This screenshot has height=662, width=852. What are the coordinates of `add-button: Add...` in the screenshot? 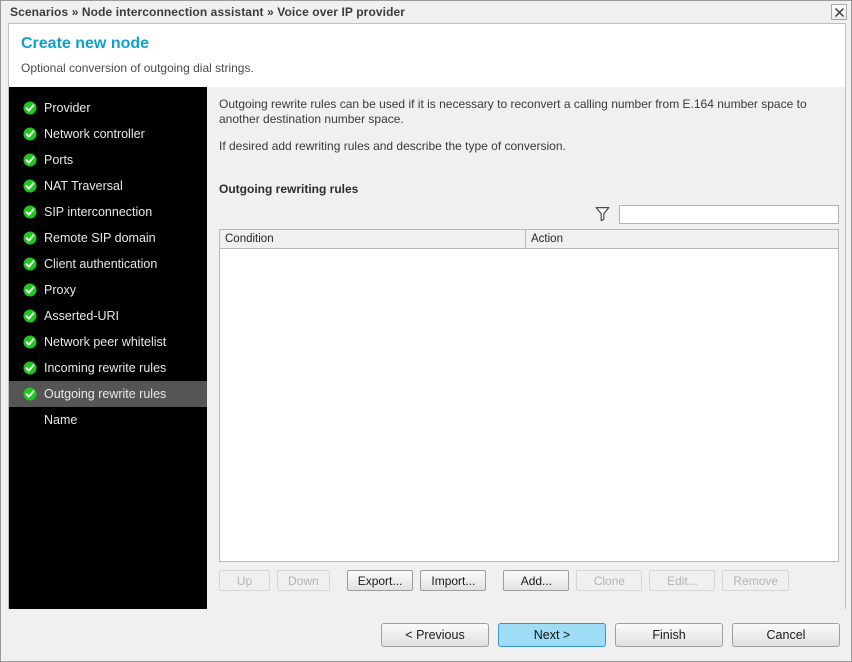 It's located at (536, 580).